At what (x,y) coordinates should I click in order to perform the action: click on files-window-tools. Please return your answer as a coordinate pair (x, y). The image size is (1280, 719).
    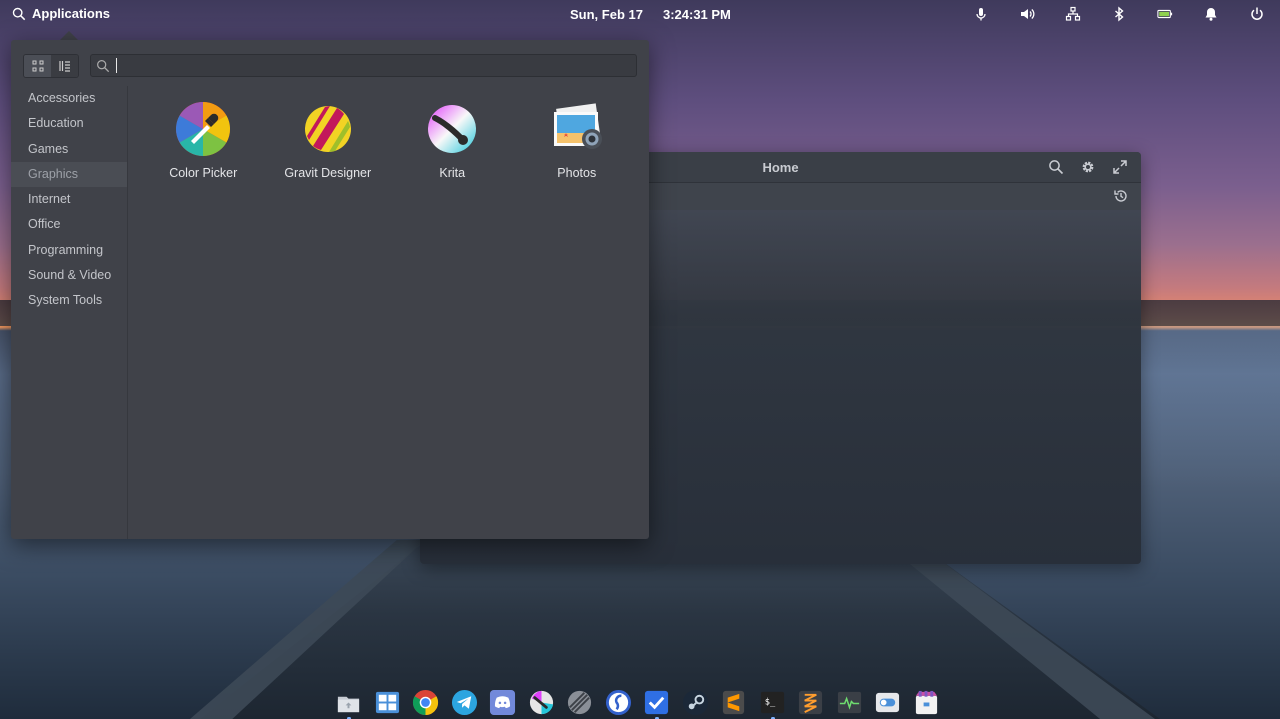
    Looking at the image, I should click on (1088, 167).